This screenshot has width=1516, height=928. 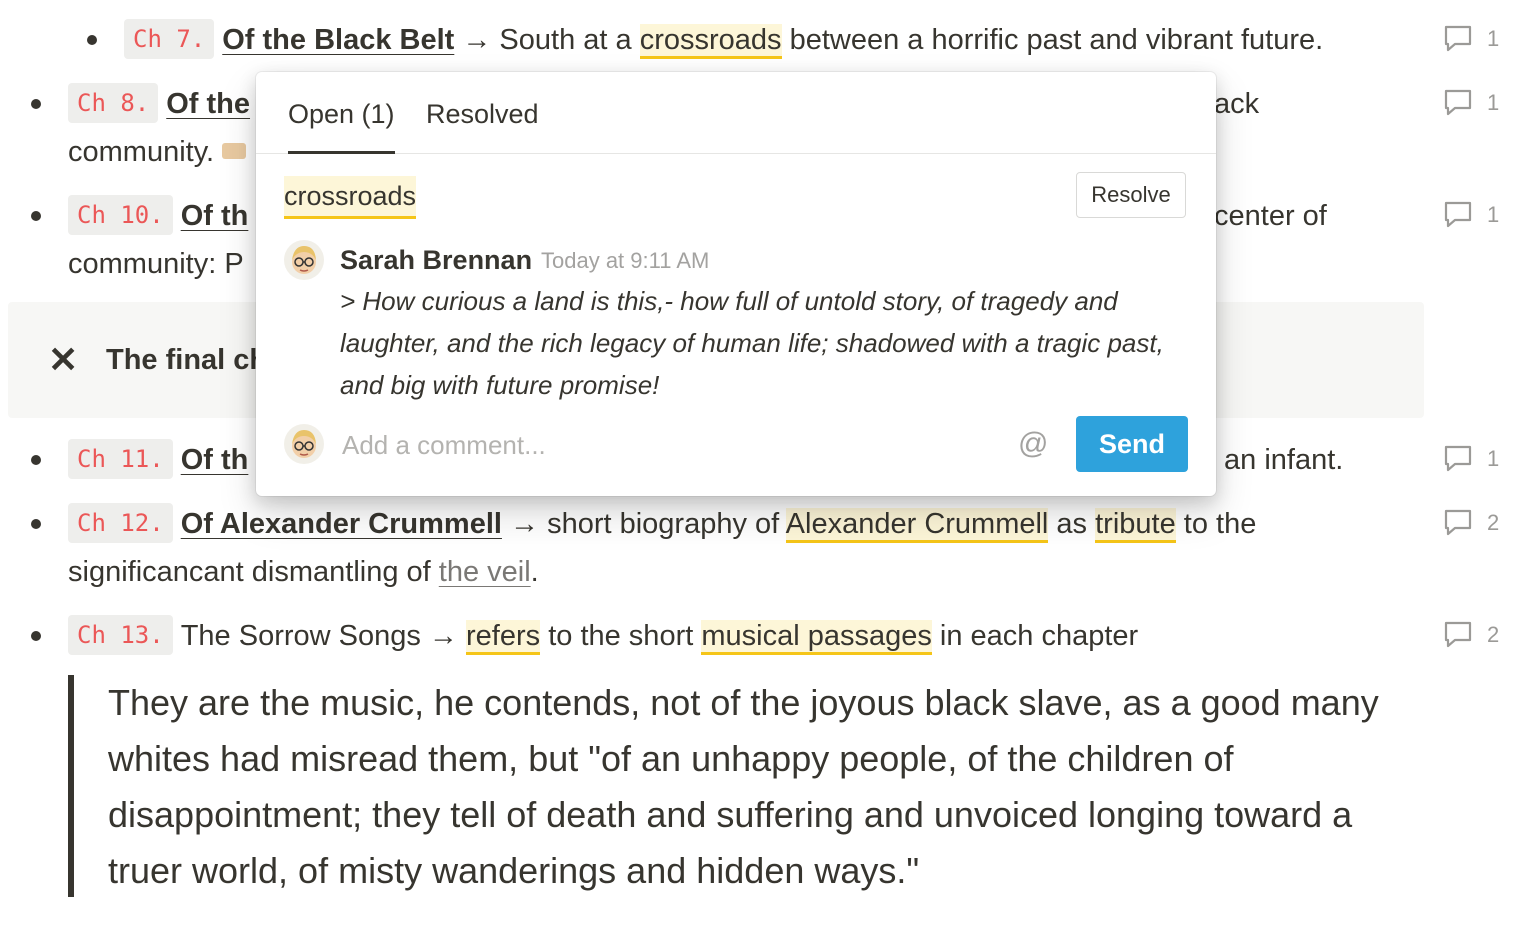 What do you see at coordinates (736, 113) in the screenshot?
I see `comment-tabs: Open (1) Resolved` at bounding box center [736, 113].